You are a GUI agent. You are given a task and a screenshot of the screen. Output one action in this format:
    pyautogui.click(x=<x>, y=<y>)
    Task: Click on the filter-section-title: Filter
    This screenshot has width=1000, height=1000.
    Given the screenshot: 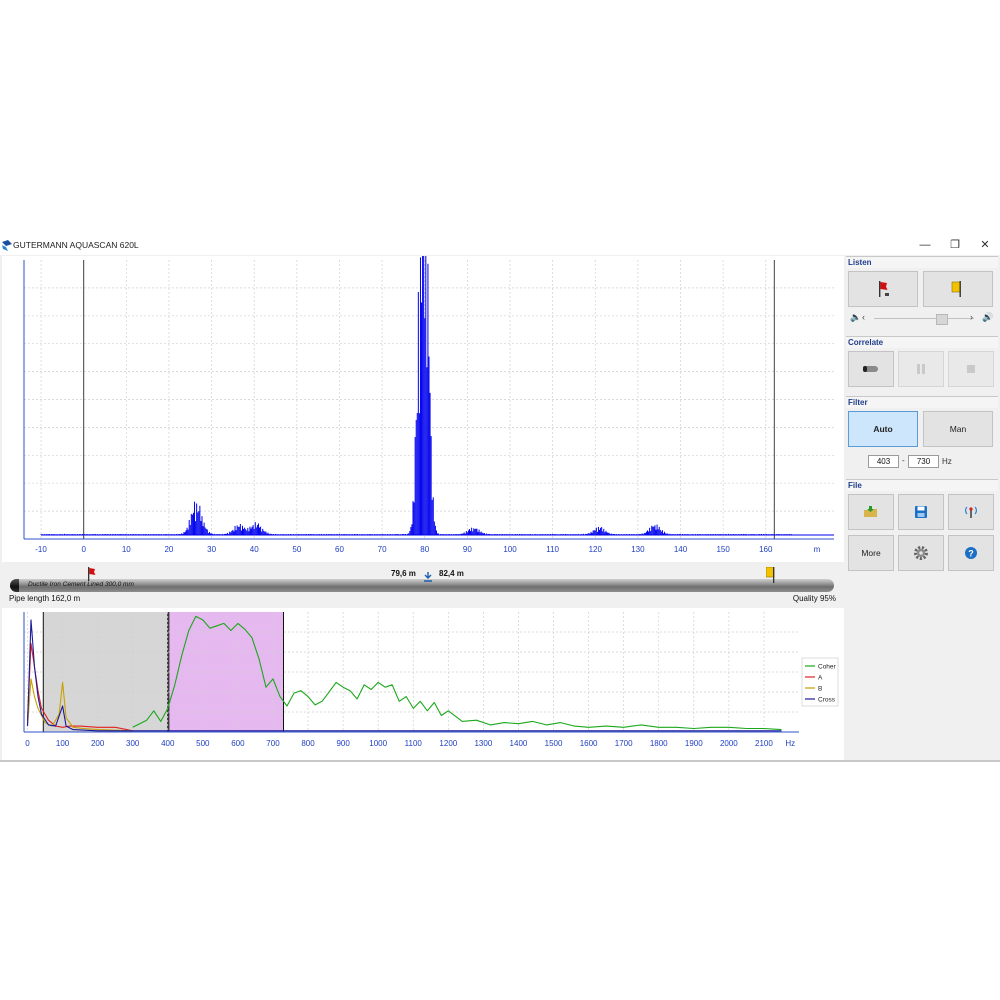 What is the action you would take?
    pyautogui.click(x=922, y=402)
    